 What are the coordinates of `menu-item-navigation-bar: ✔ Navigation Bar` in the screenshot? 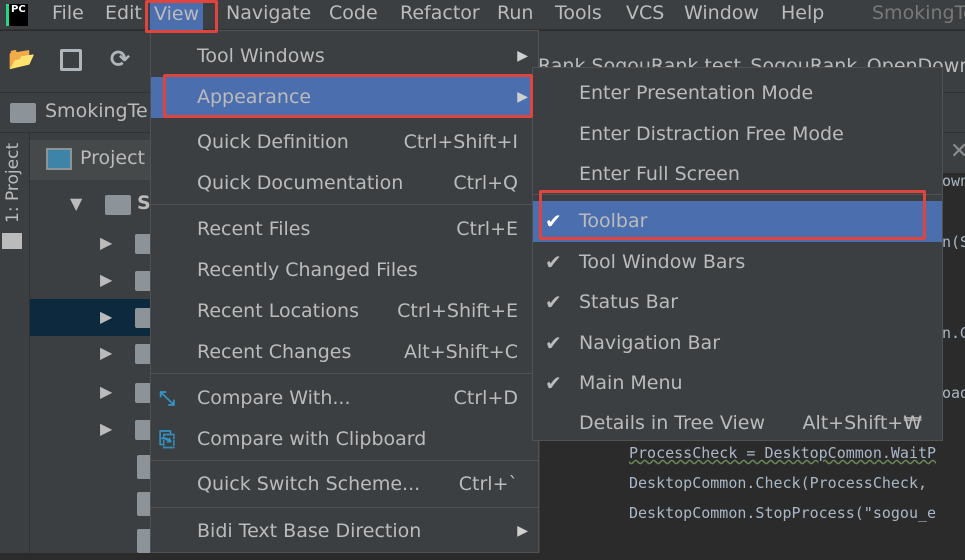 It's located at (737, 343).